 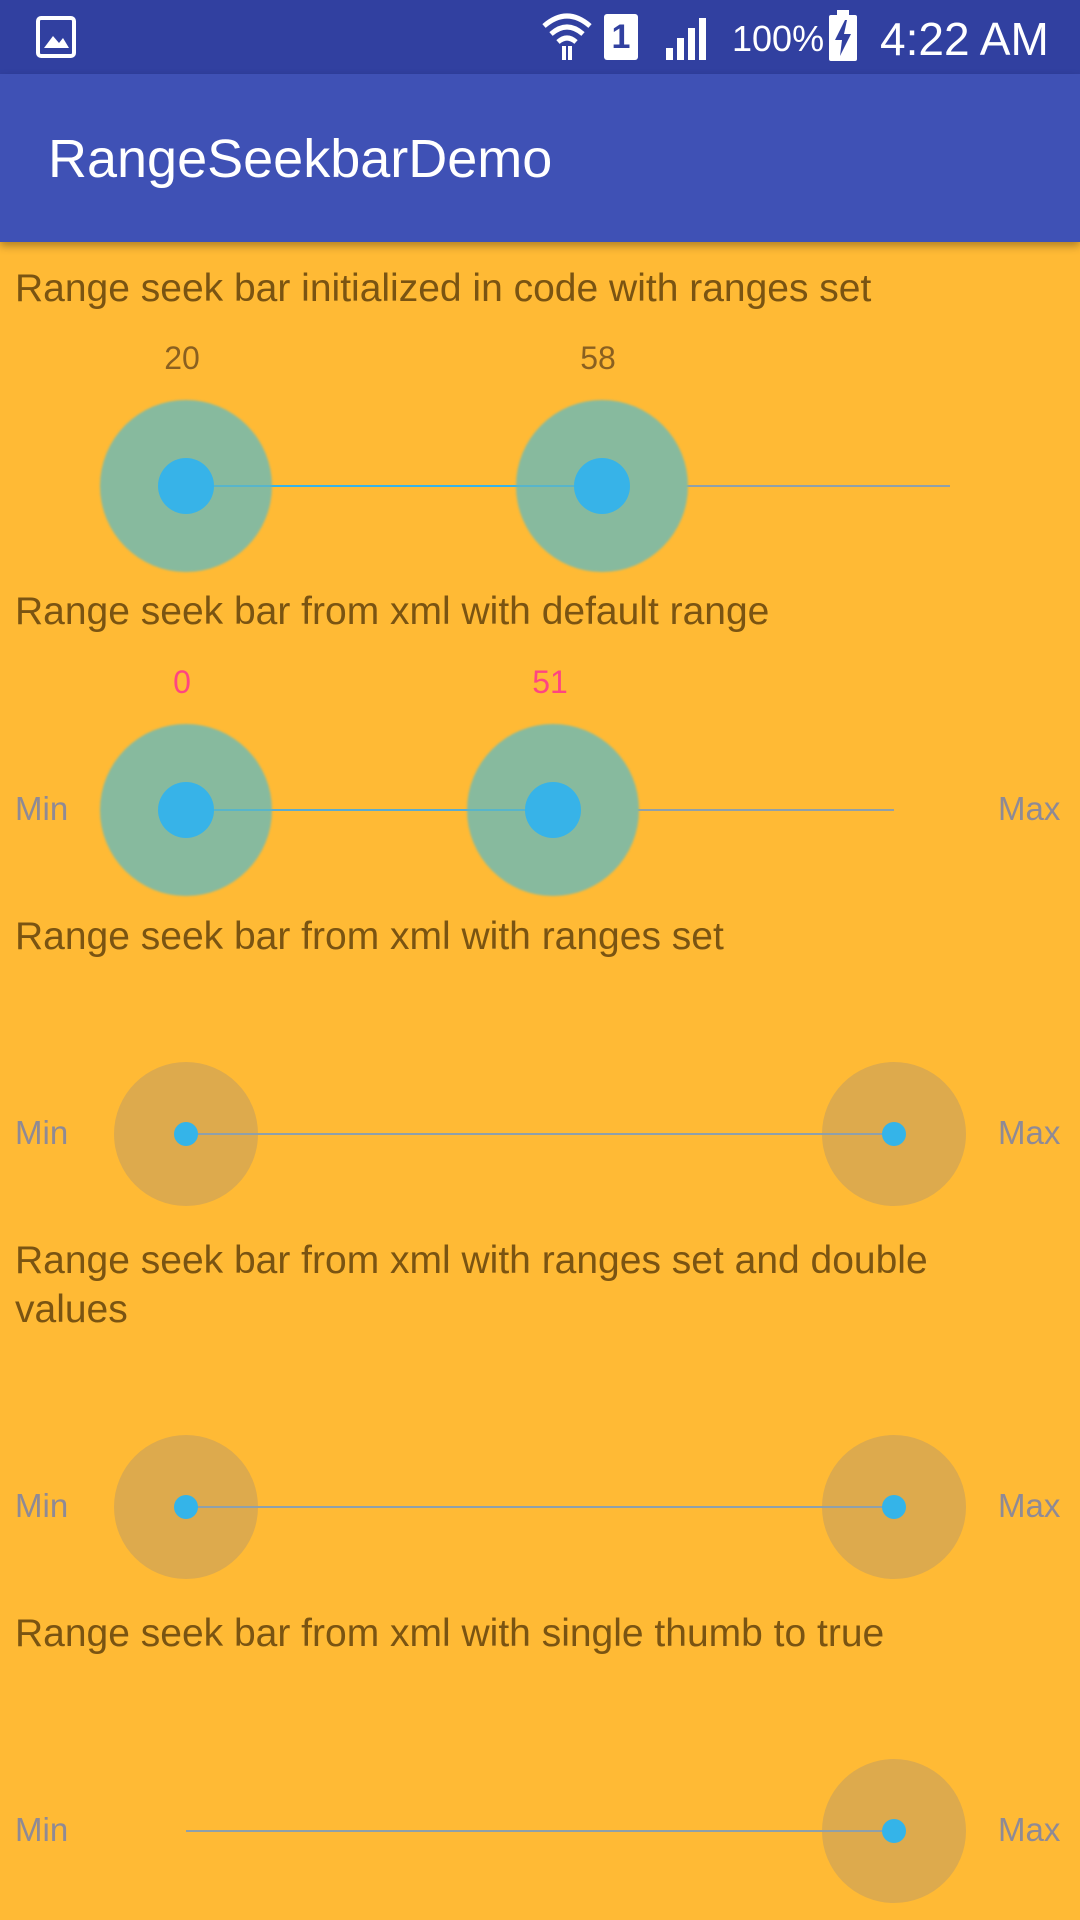 What do you see at coordinates (1029, 808) in the screenshot?
I see `section-2-max-label: Max` at bounding box center [1029, 808].